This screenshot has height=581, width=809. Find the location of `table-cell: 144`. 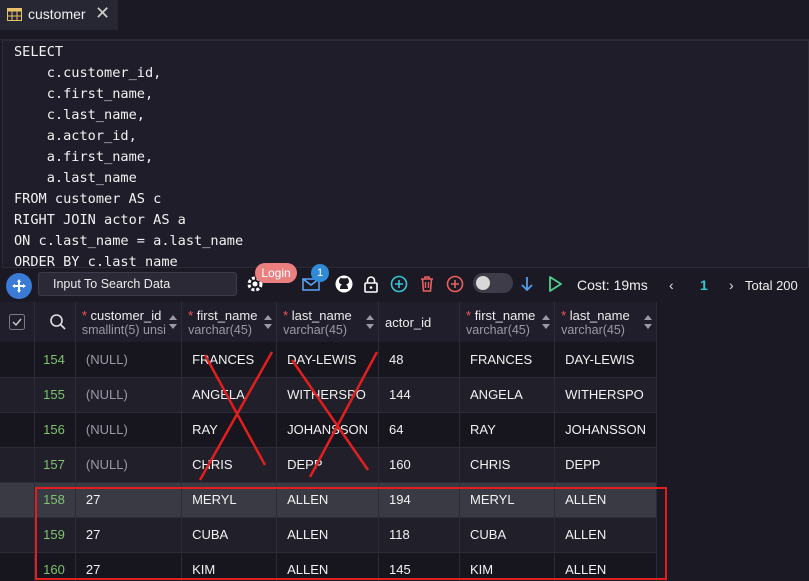

table-cell: 144 is located at coordinates (419, 395).